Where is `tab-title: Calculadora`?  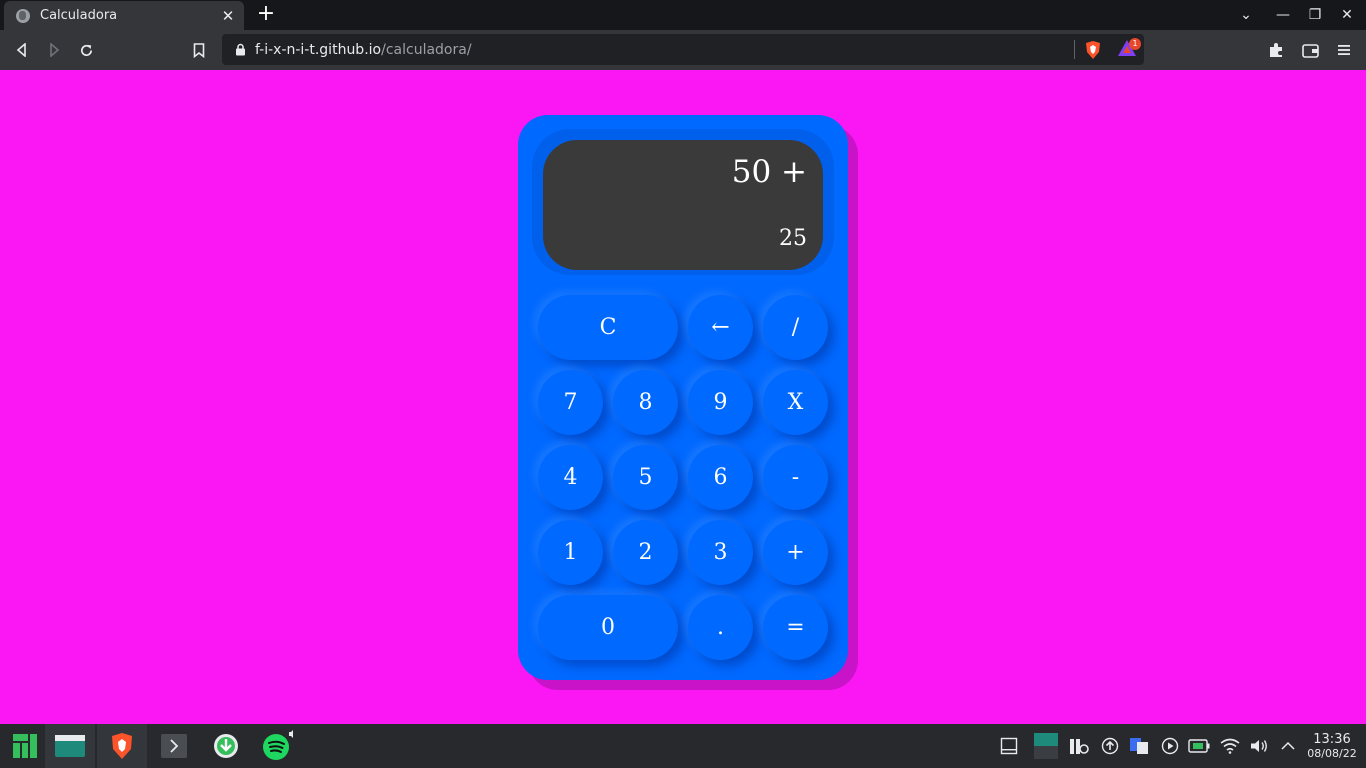
tab-title: Calculadora is located at coordinates (79, 15).